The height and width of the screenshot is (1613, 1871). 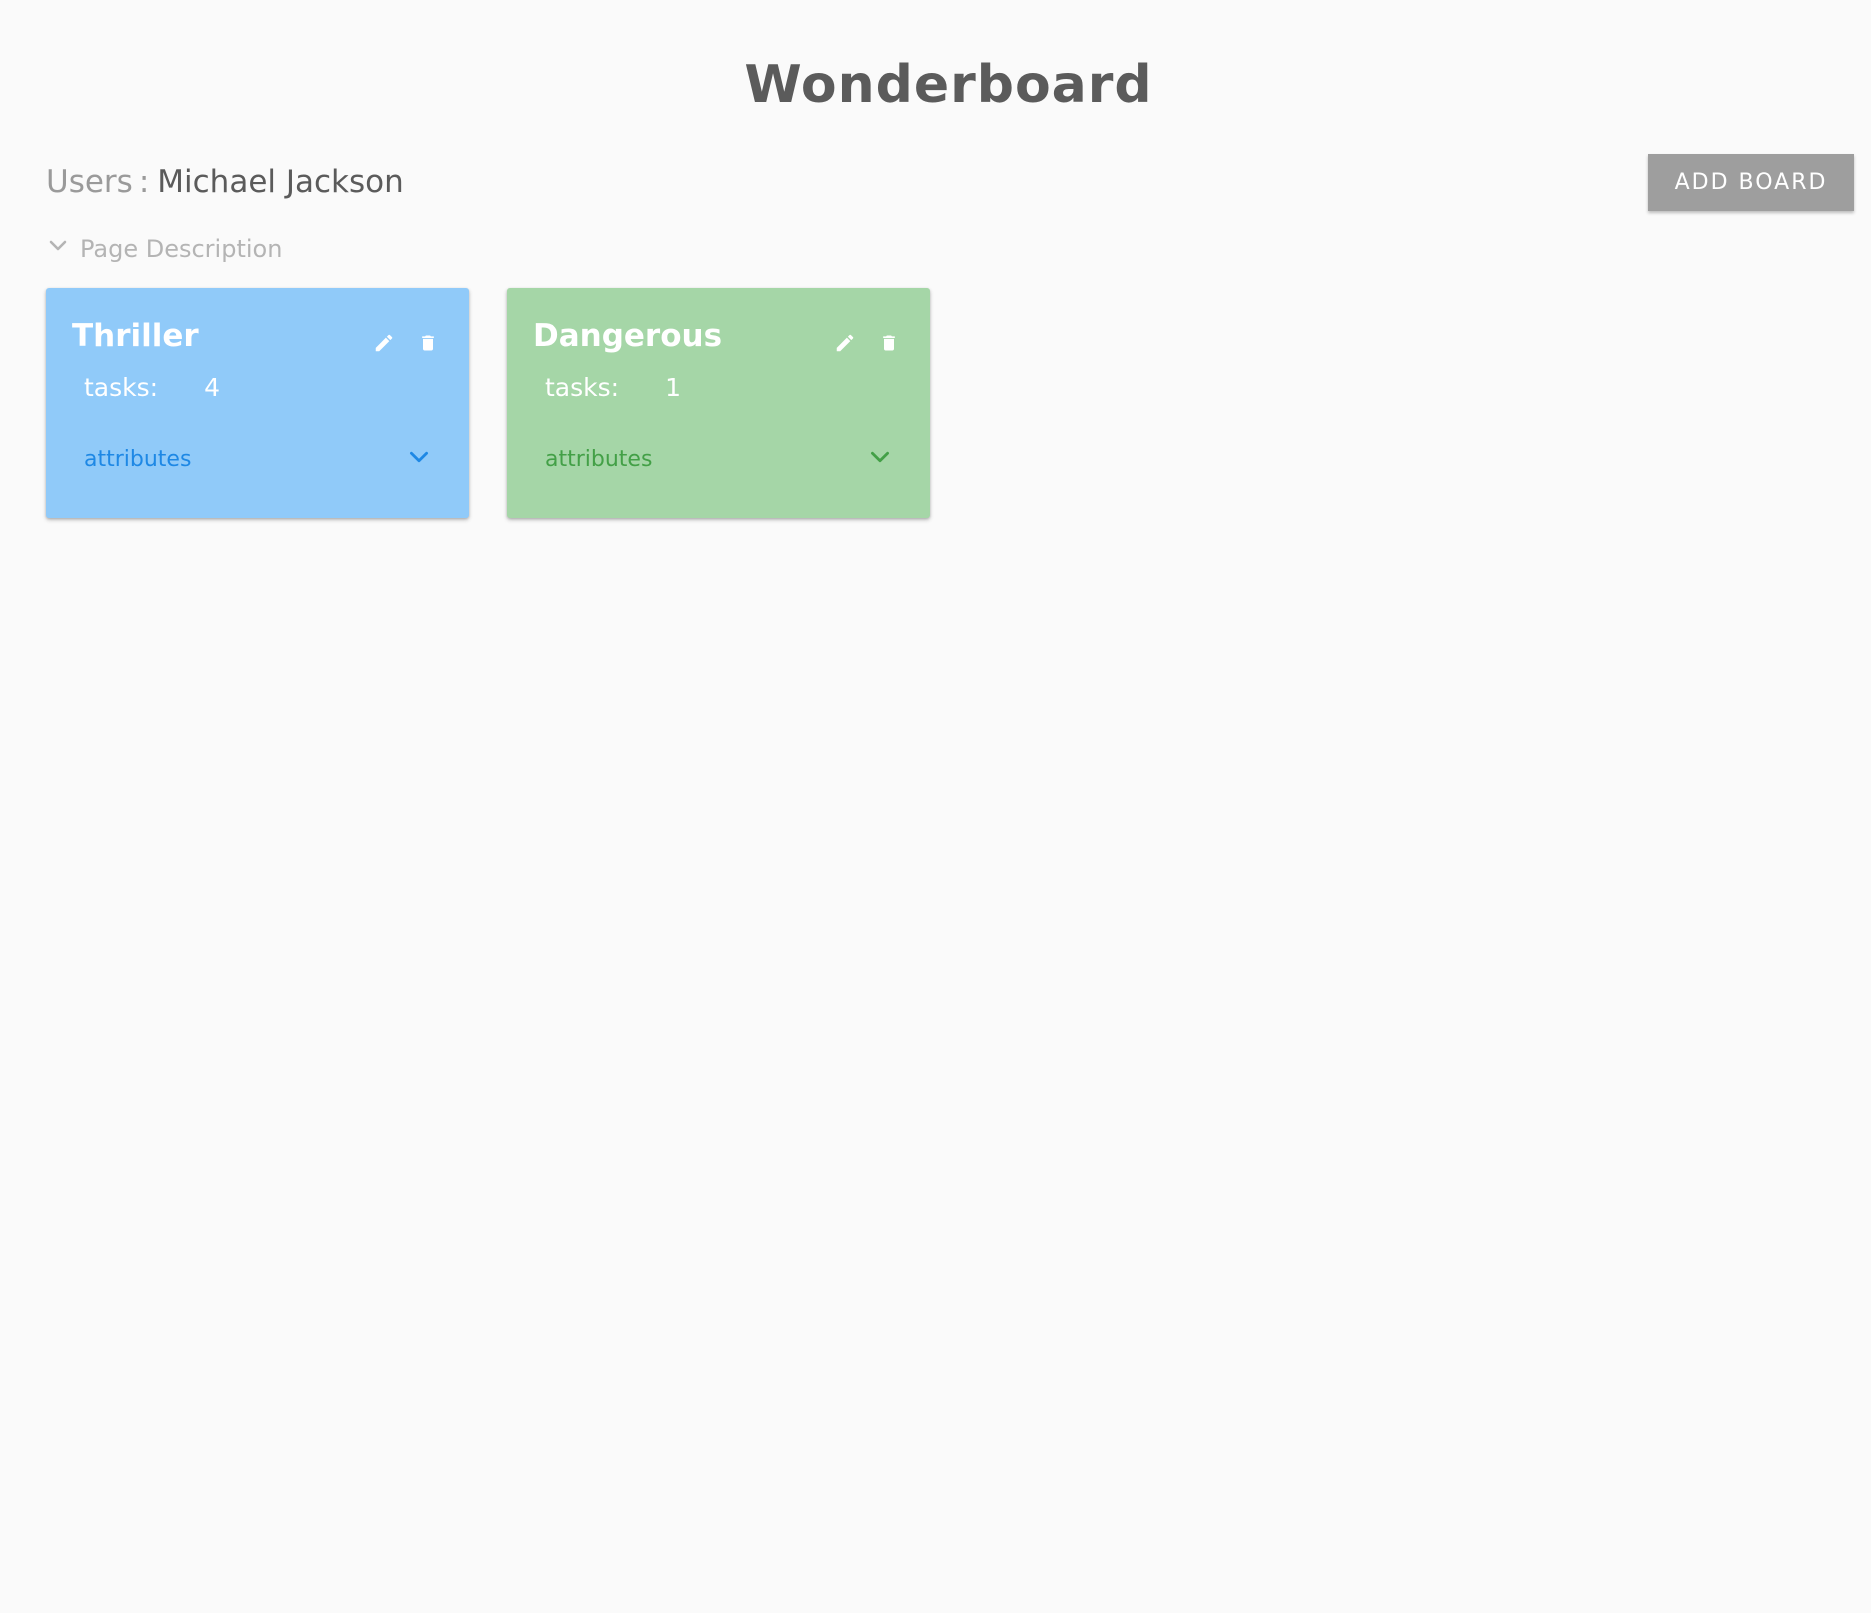 I want to click on users-line: Users: Michael Jackson, so click(x=225, y=182).